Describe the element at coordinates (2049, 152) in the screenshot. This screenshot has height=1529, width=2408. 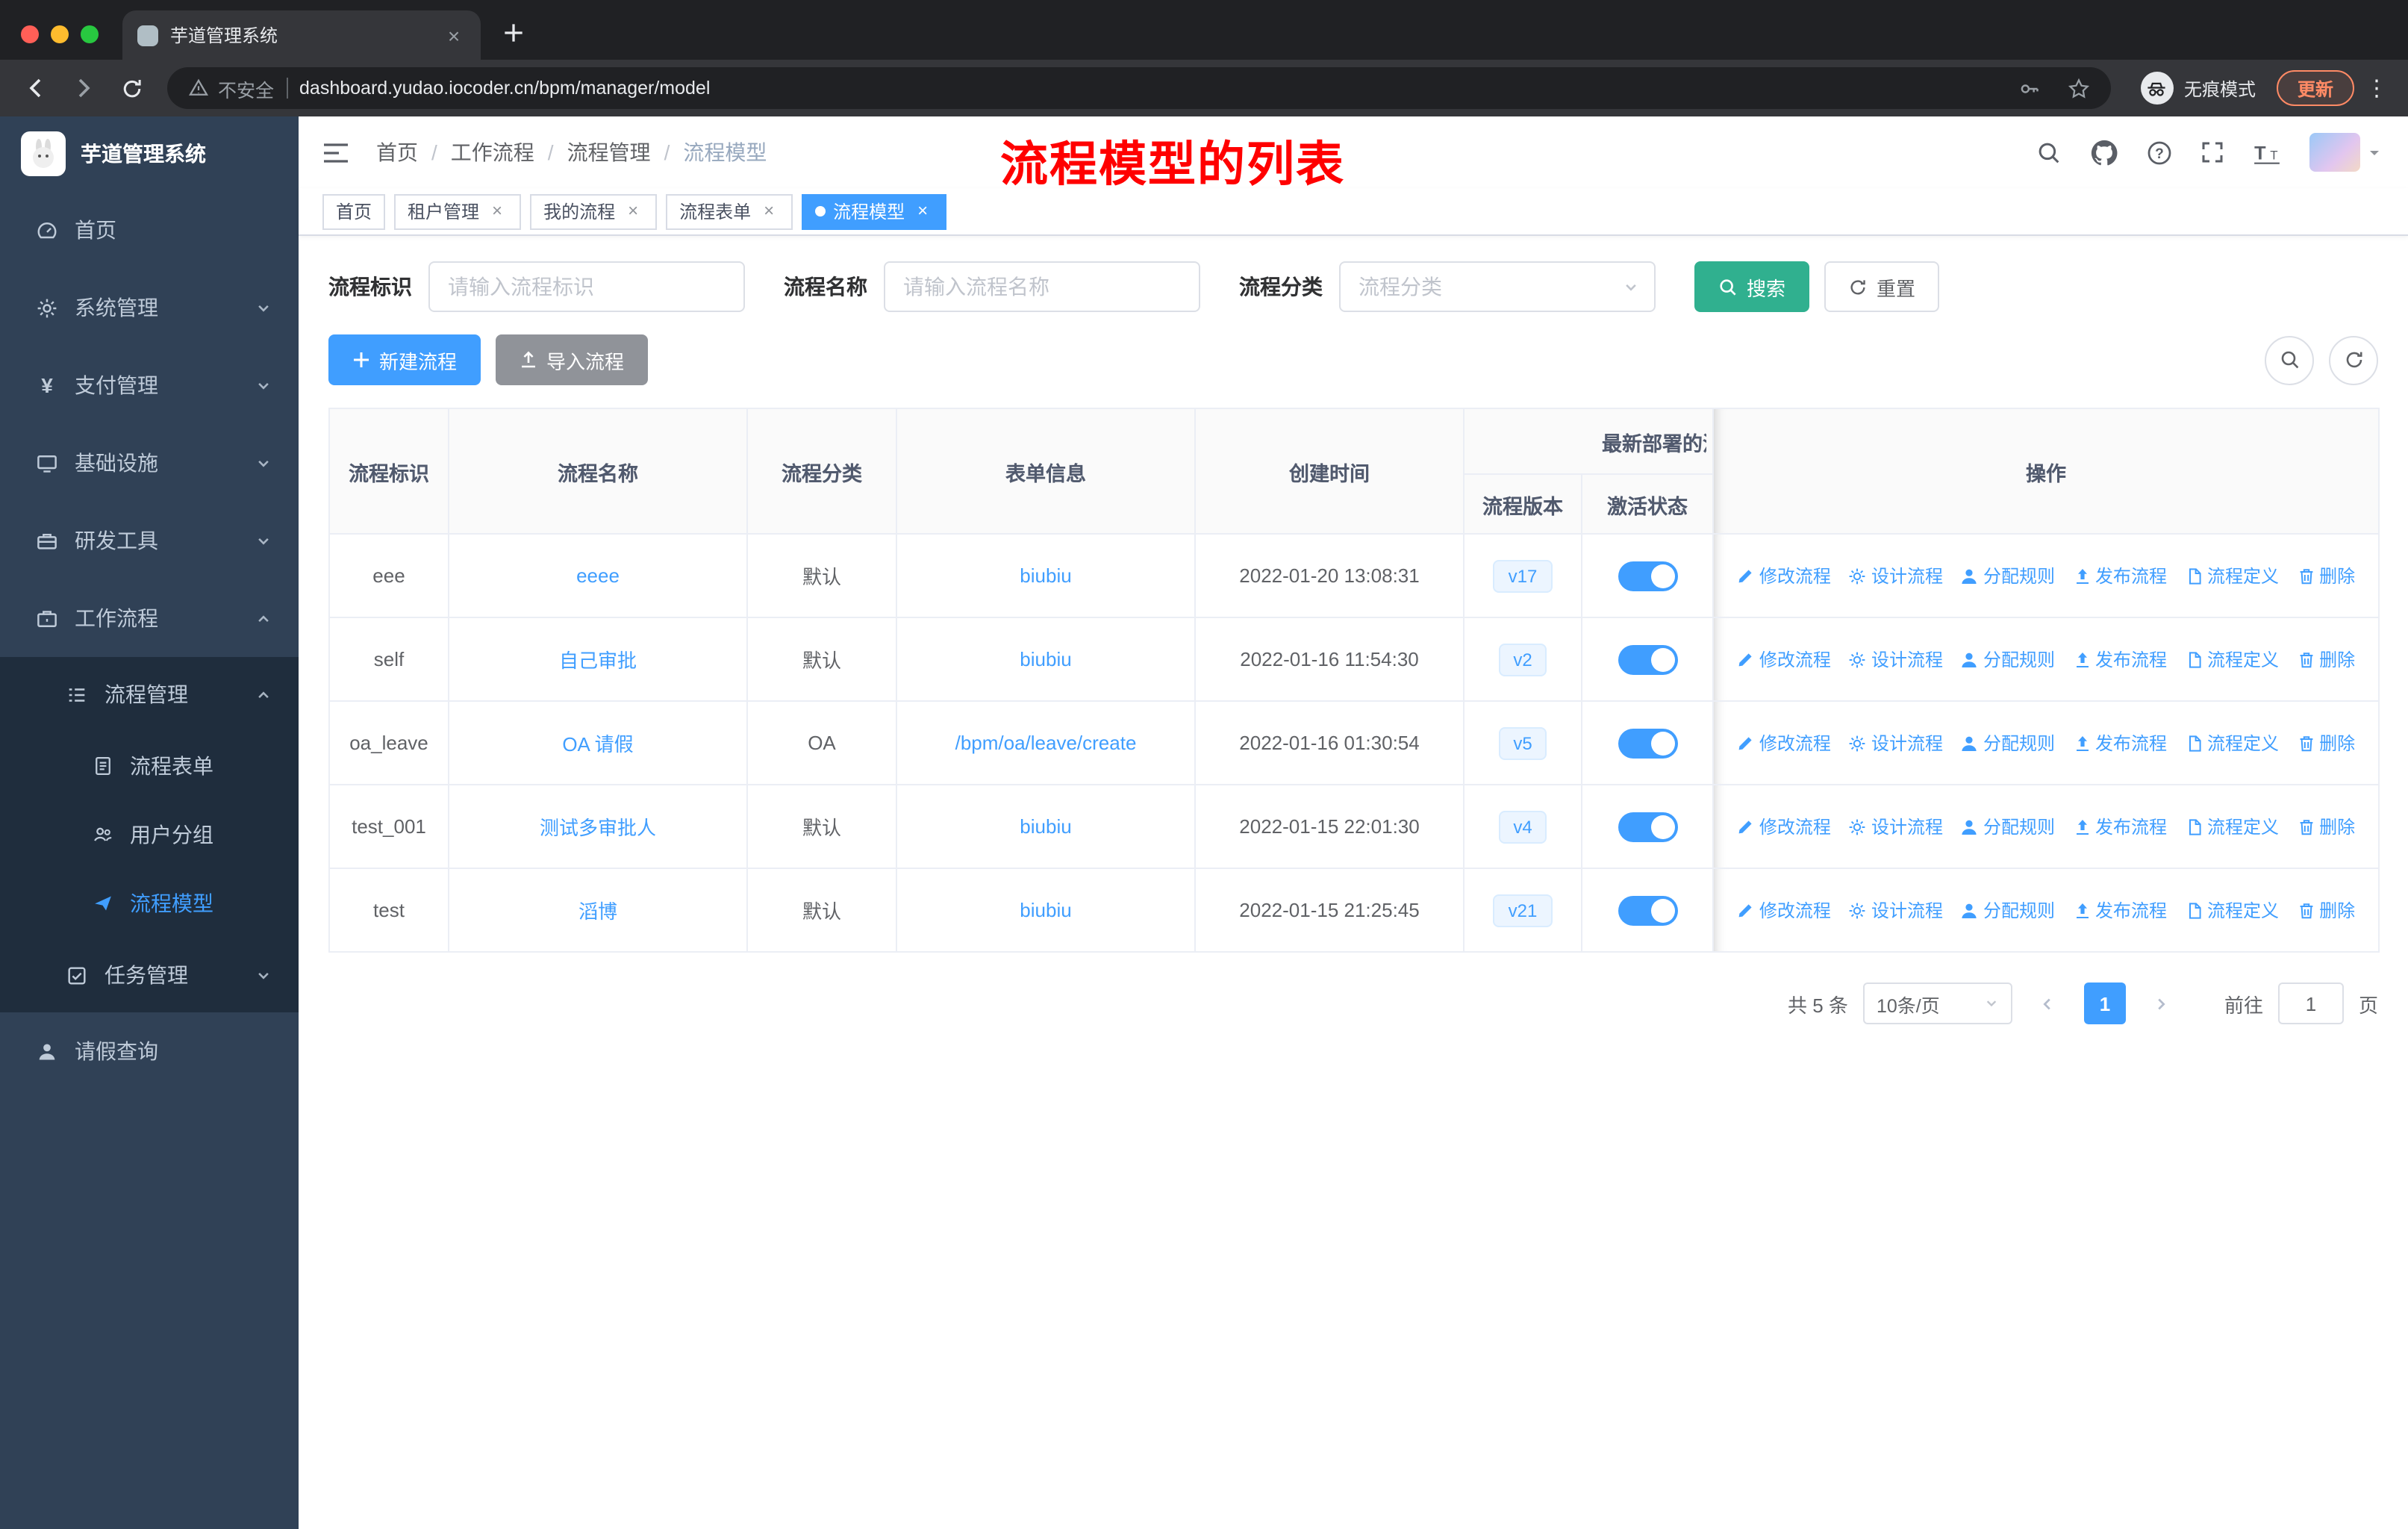
I see `search-icon` at that location.